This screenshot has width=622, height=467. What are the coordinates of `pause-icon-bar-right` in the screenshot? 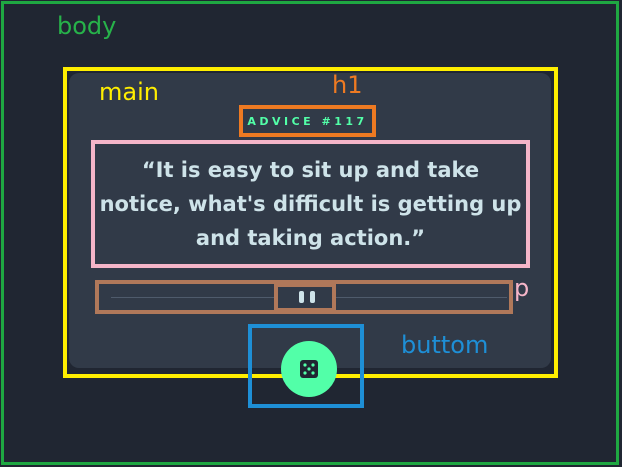 It's located at (312, 297).